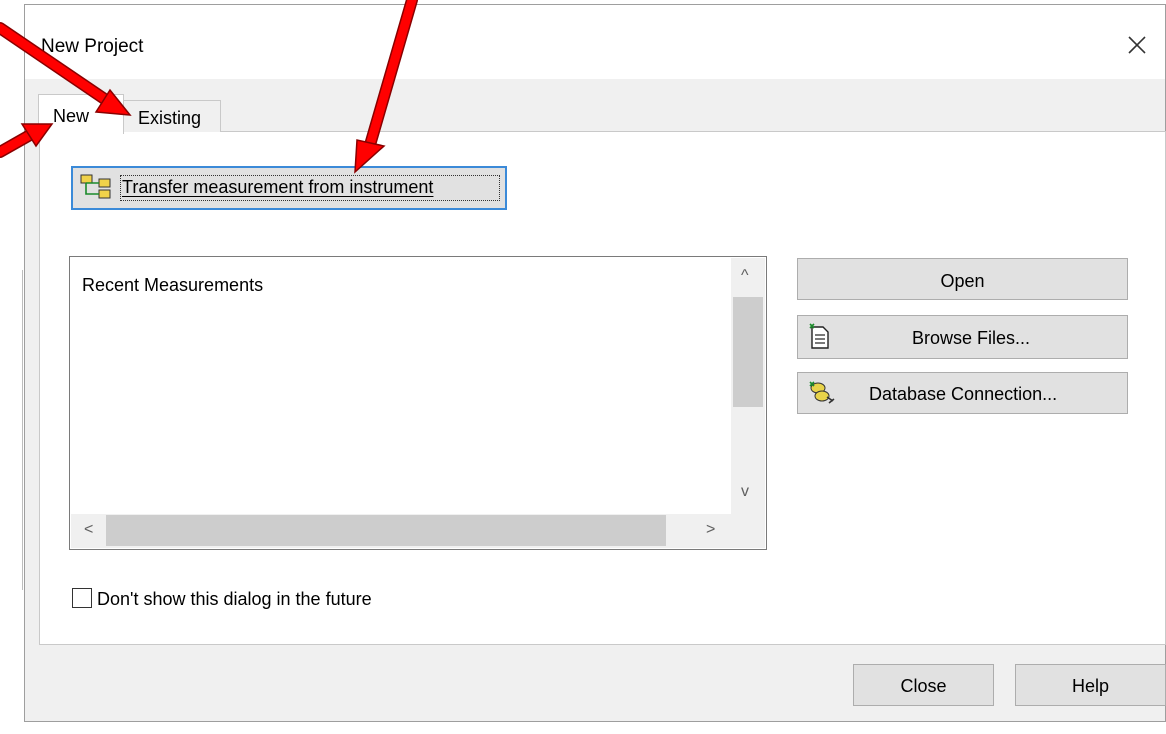 The image size is (1166, 734). I want to click on tab-existing-label: Existing, so click(170, 118).